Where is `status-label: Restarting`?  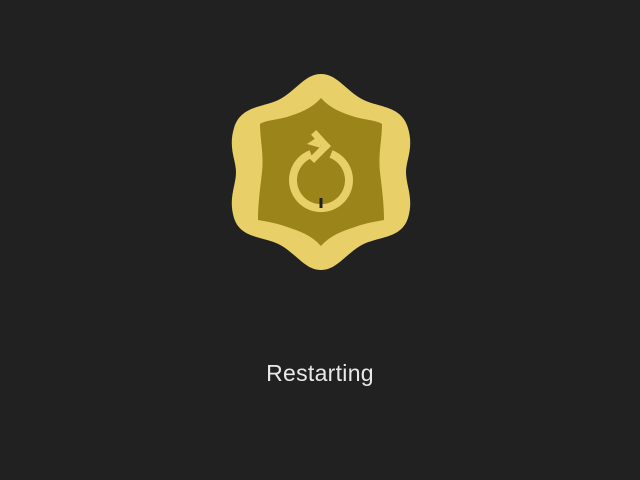
status-label: Restarting is located at coordinates (320, 373).